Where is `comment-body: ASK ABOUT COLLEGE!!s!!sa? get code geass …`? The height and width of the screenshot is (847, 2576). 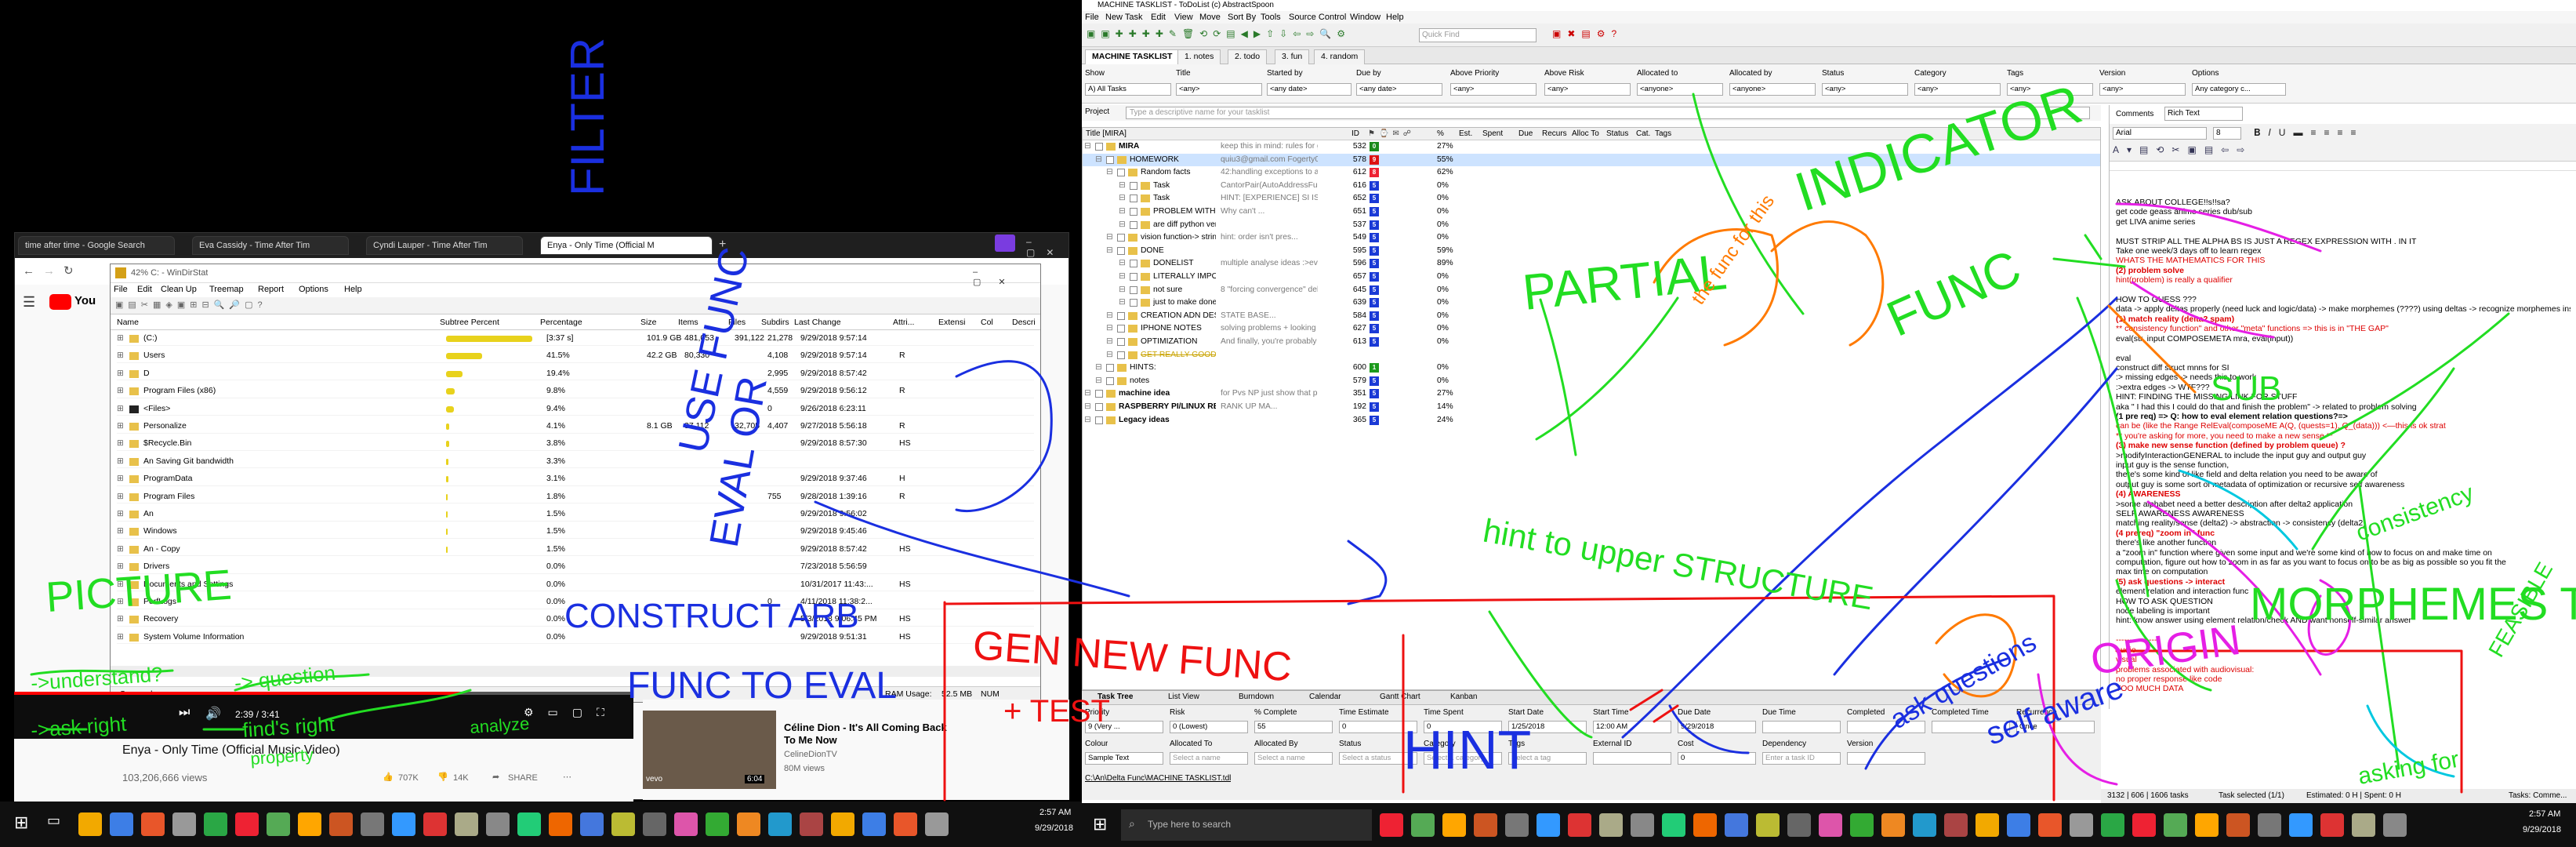 comment-body: ASK ABOUT COLLEGE!!s!!sa? get code geass … is located at coordinates (2345, 449).